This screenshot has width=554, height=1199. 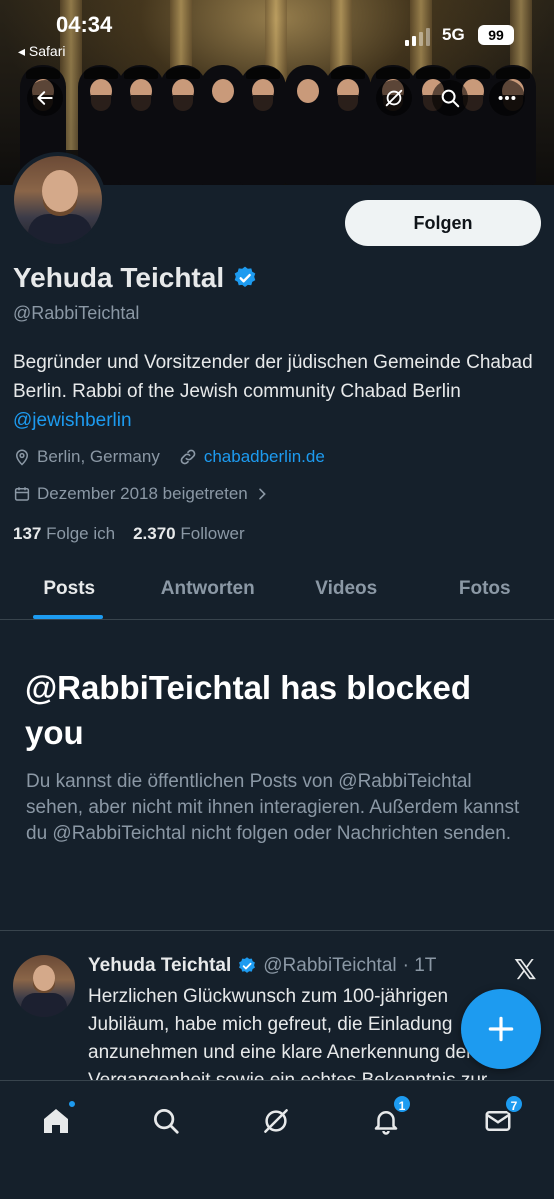 What do you see at coordinates (76, 313) in the screenshot?
I see `profile-handle: @RabbiTeichtal` at bounding box center [76, 313].